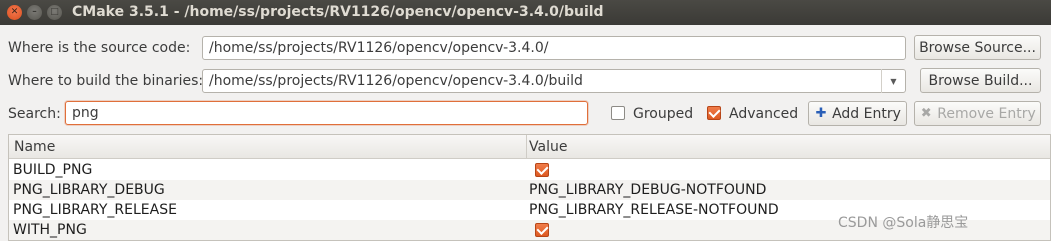  Describe the element at coordinates (529, 170) in the screenshot. I see `table-row: BUILD_PNG` at that location.